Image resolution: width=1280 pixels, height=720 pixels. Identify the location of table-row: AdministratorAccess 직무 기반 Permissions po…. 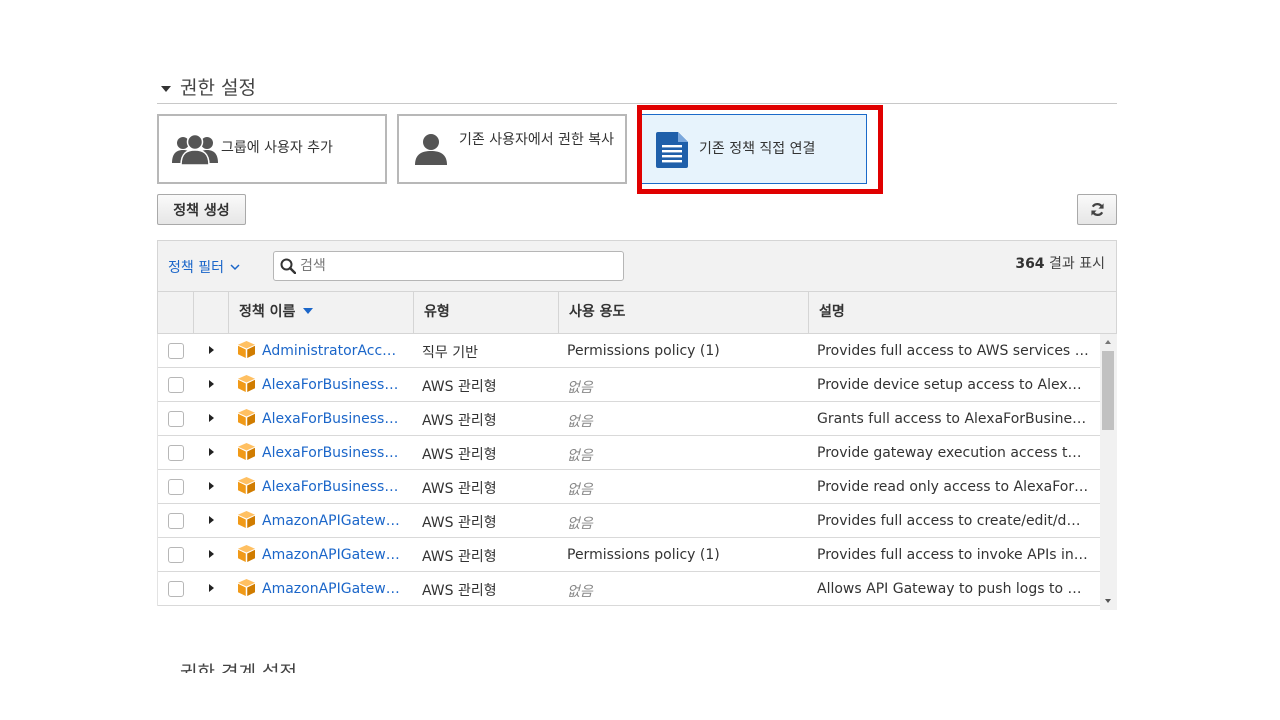
(629, 351).